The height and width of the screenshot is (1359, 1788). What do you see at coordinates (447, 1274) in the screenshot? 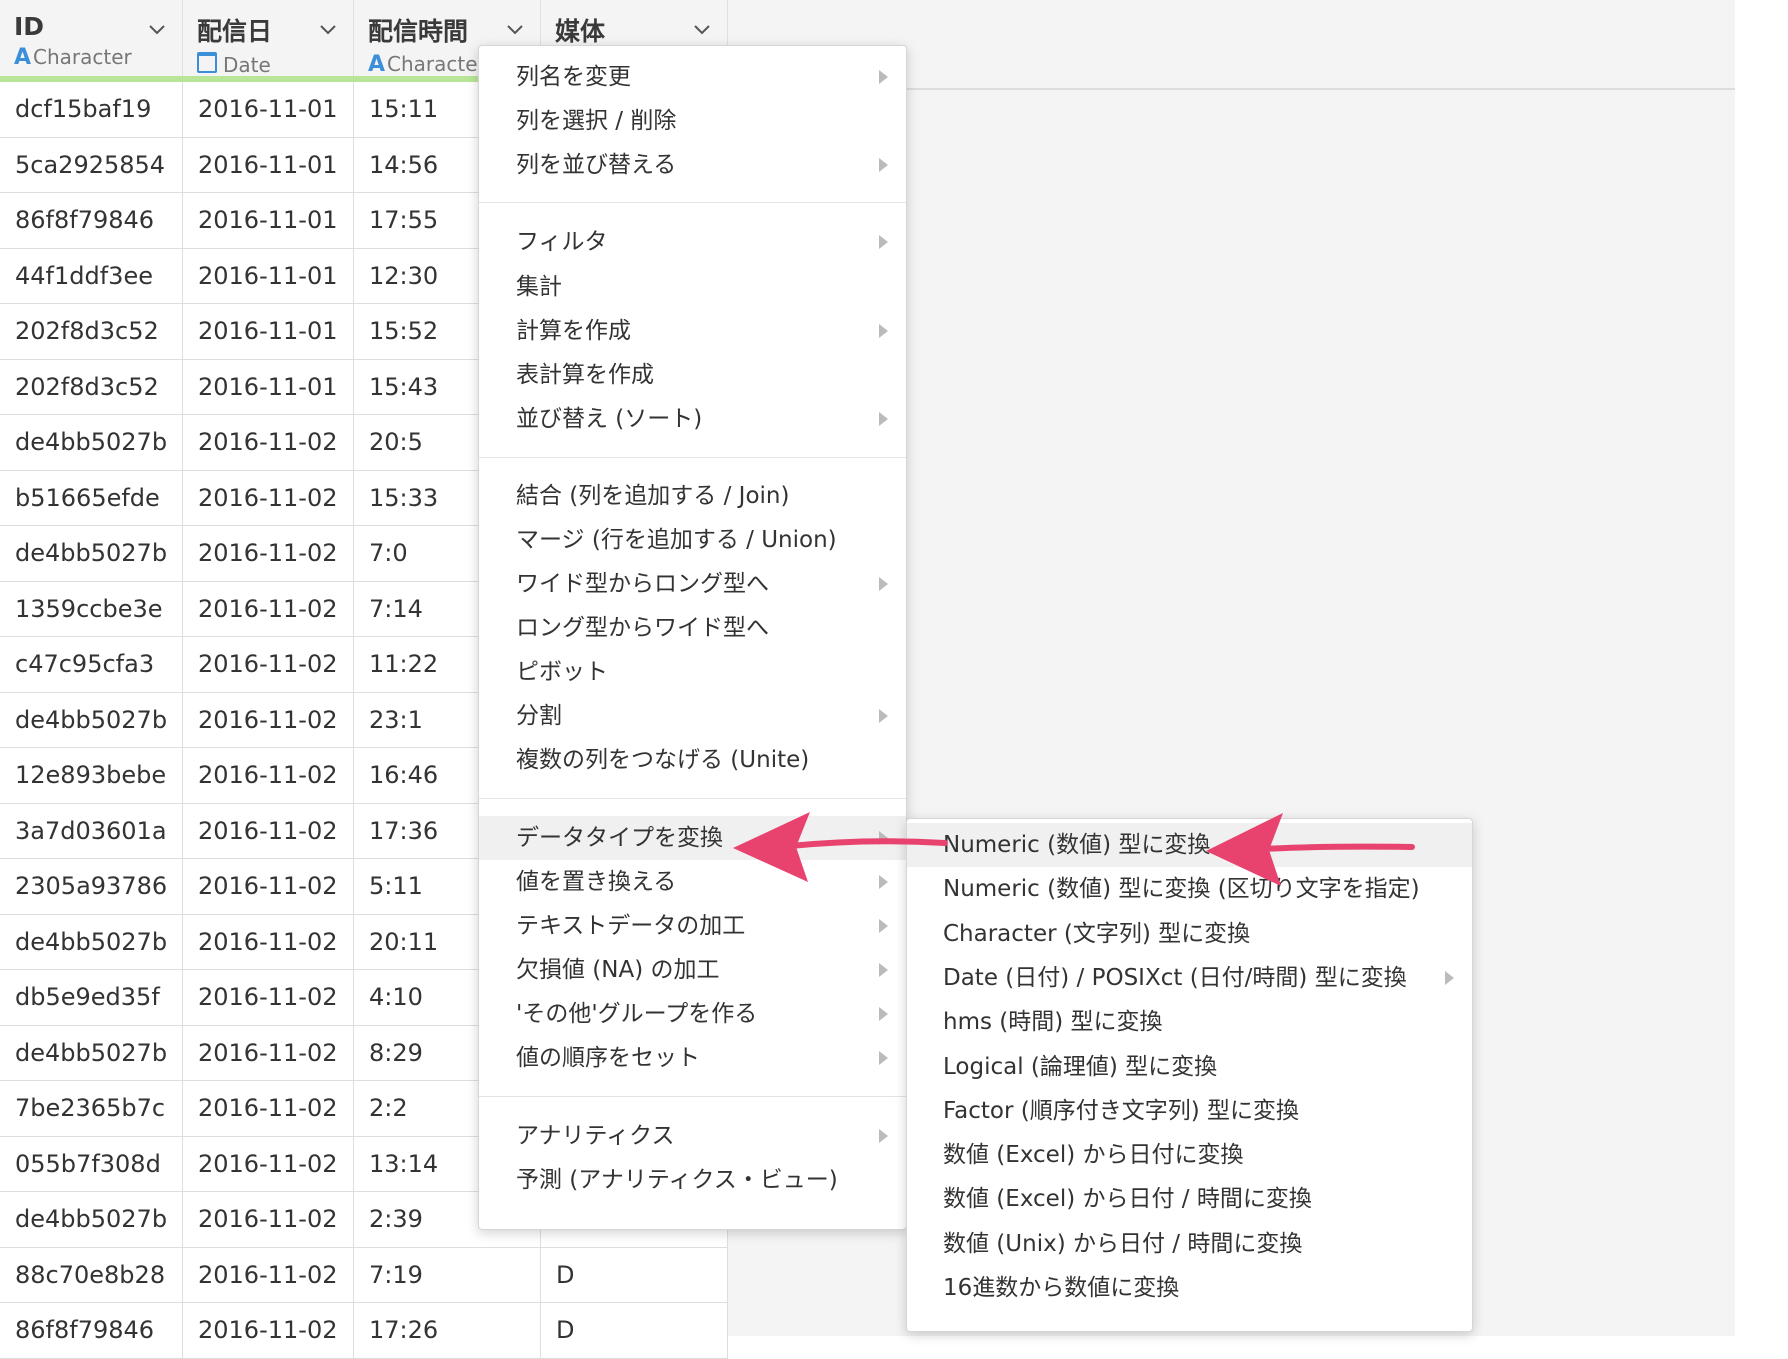
I see `table-cell: 7:19` at bounding box center [447, 1274].